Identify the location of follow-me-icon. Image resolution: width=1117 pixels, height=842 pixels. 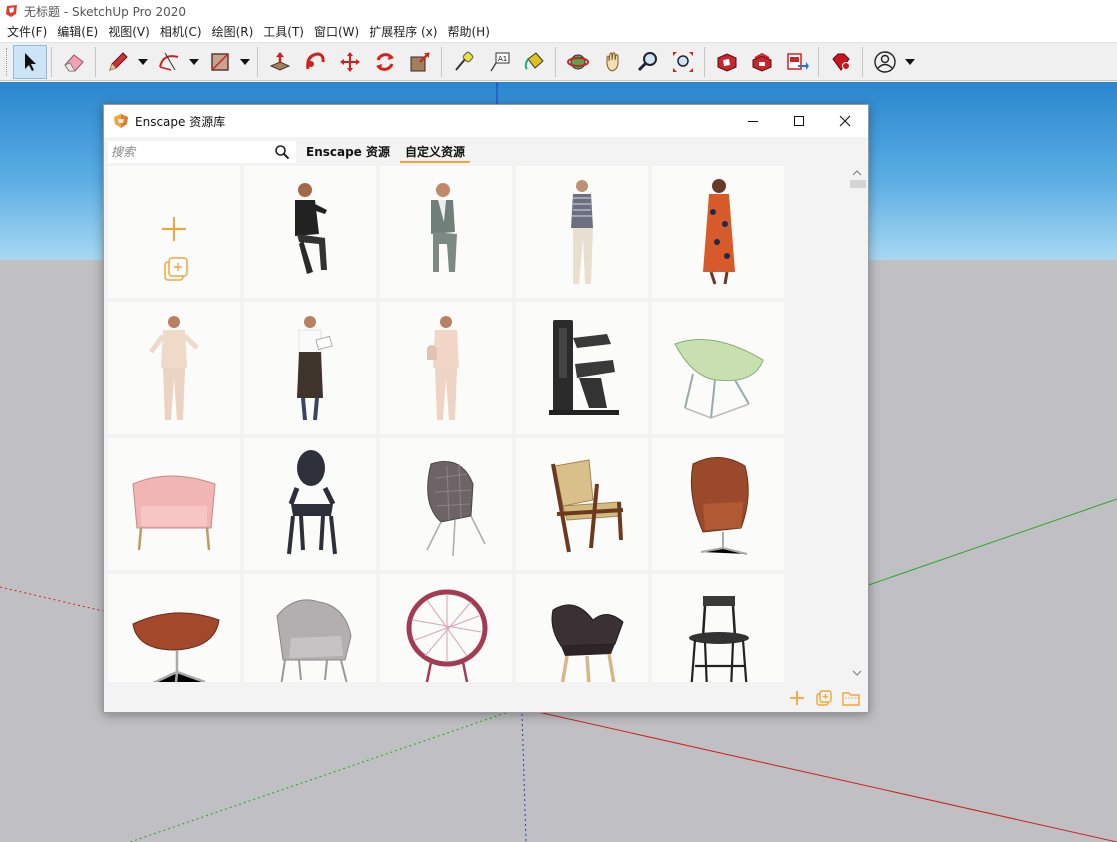
(315, 60).